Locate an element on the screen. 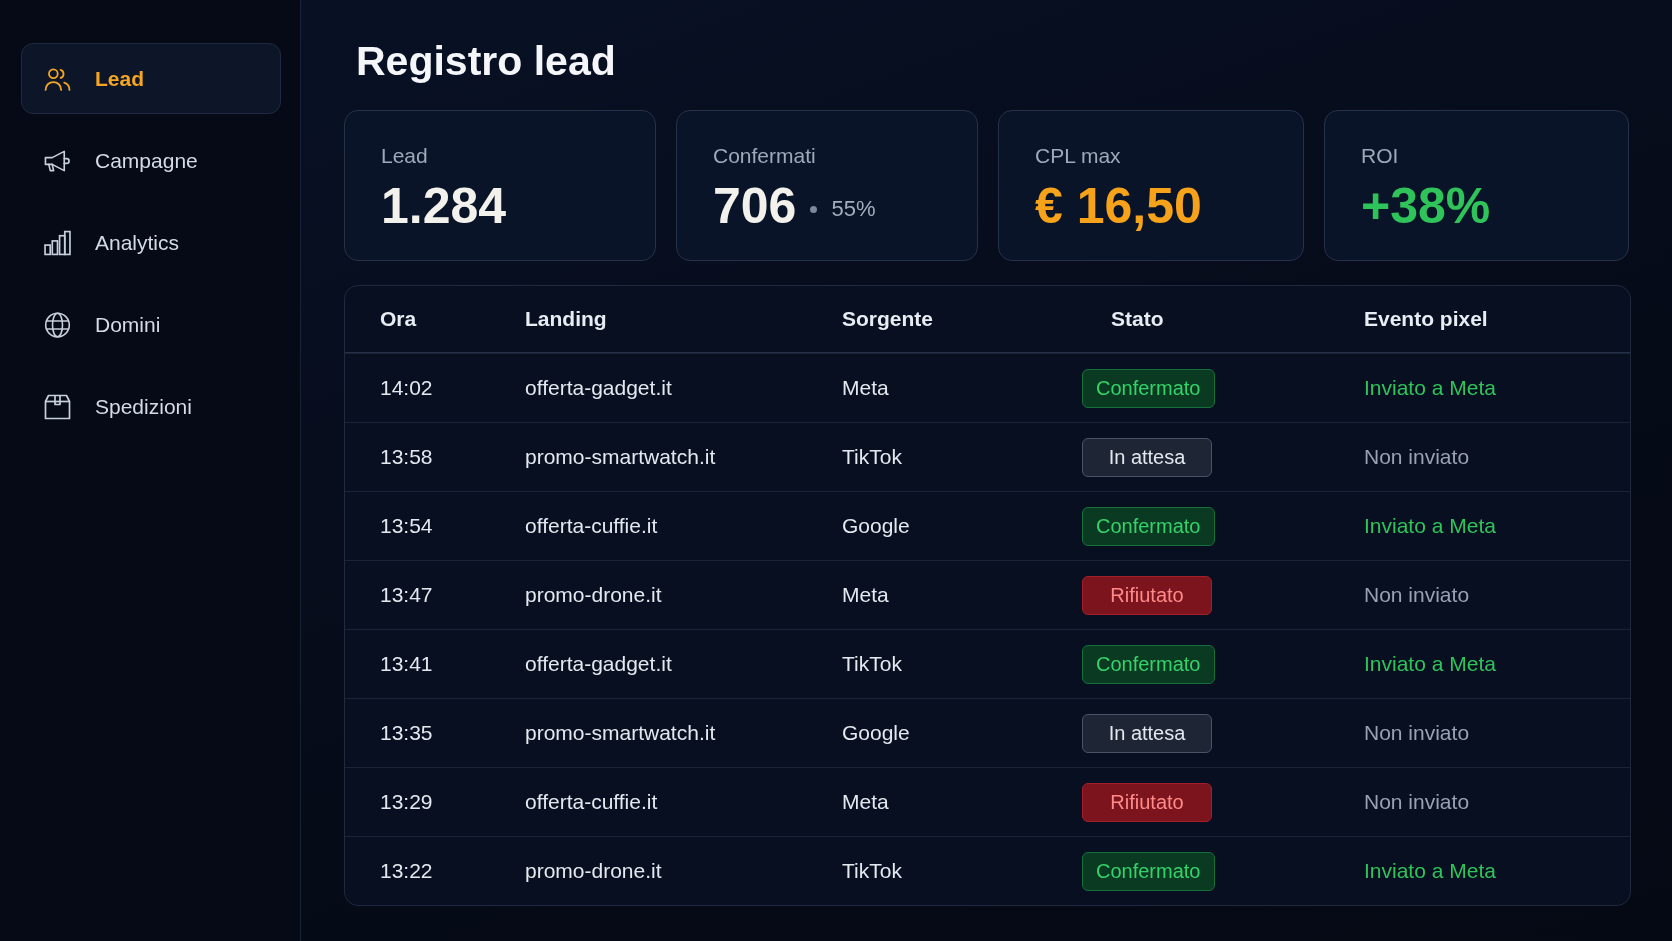 The width and height of the screenshot is (1672, 941). table-cell: 14:02 is located at coordinates (406, 388).